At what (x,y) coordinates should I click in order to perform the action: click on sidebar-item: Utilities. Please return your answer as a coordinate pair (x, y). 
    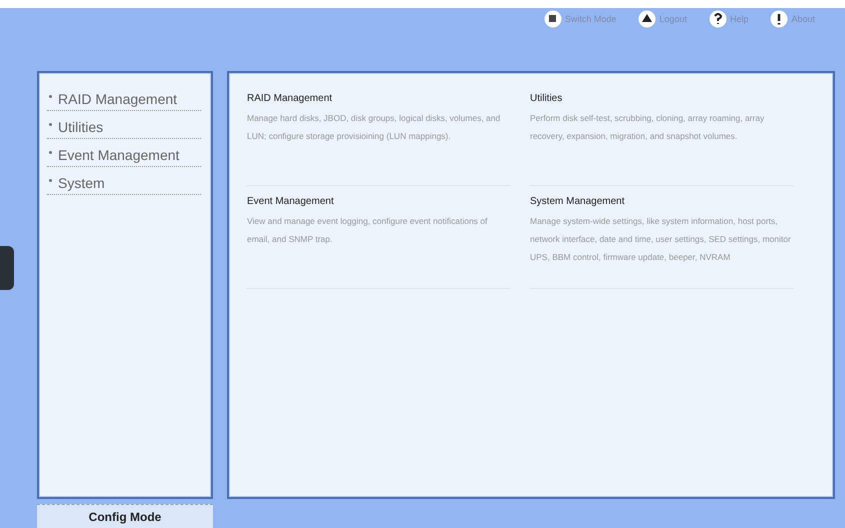
    Looking at the image, I should click on (124, 129).